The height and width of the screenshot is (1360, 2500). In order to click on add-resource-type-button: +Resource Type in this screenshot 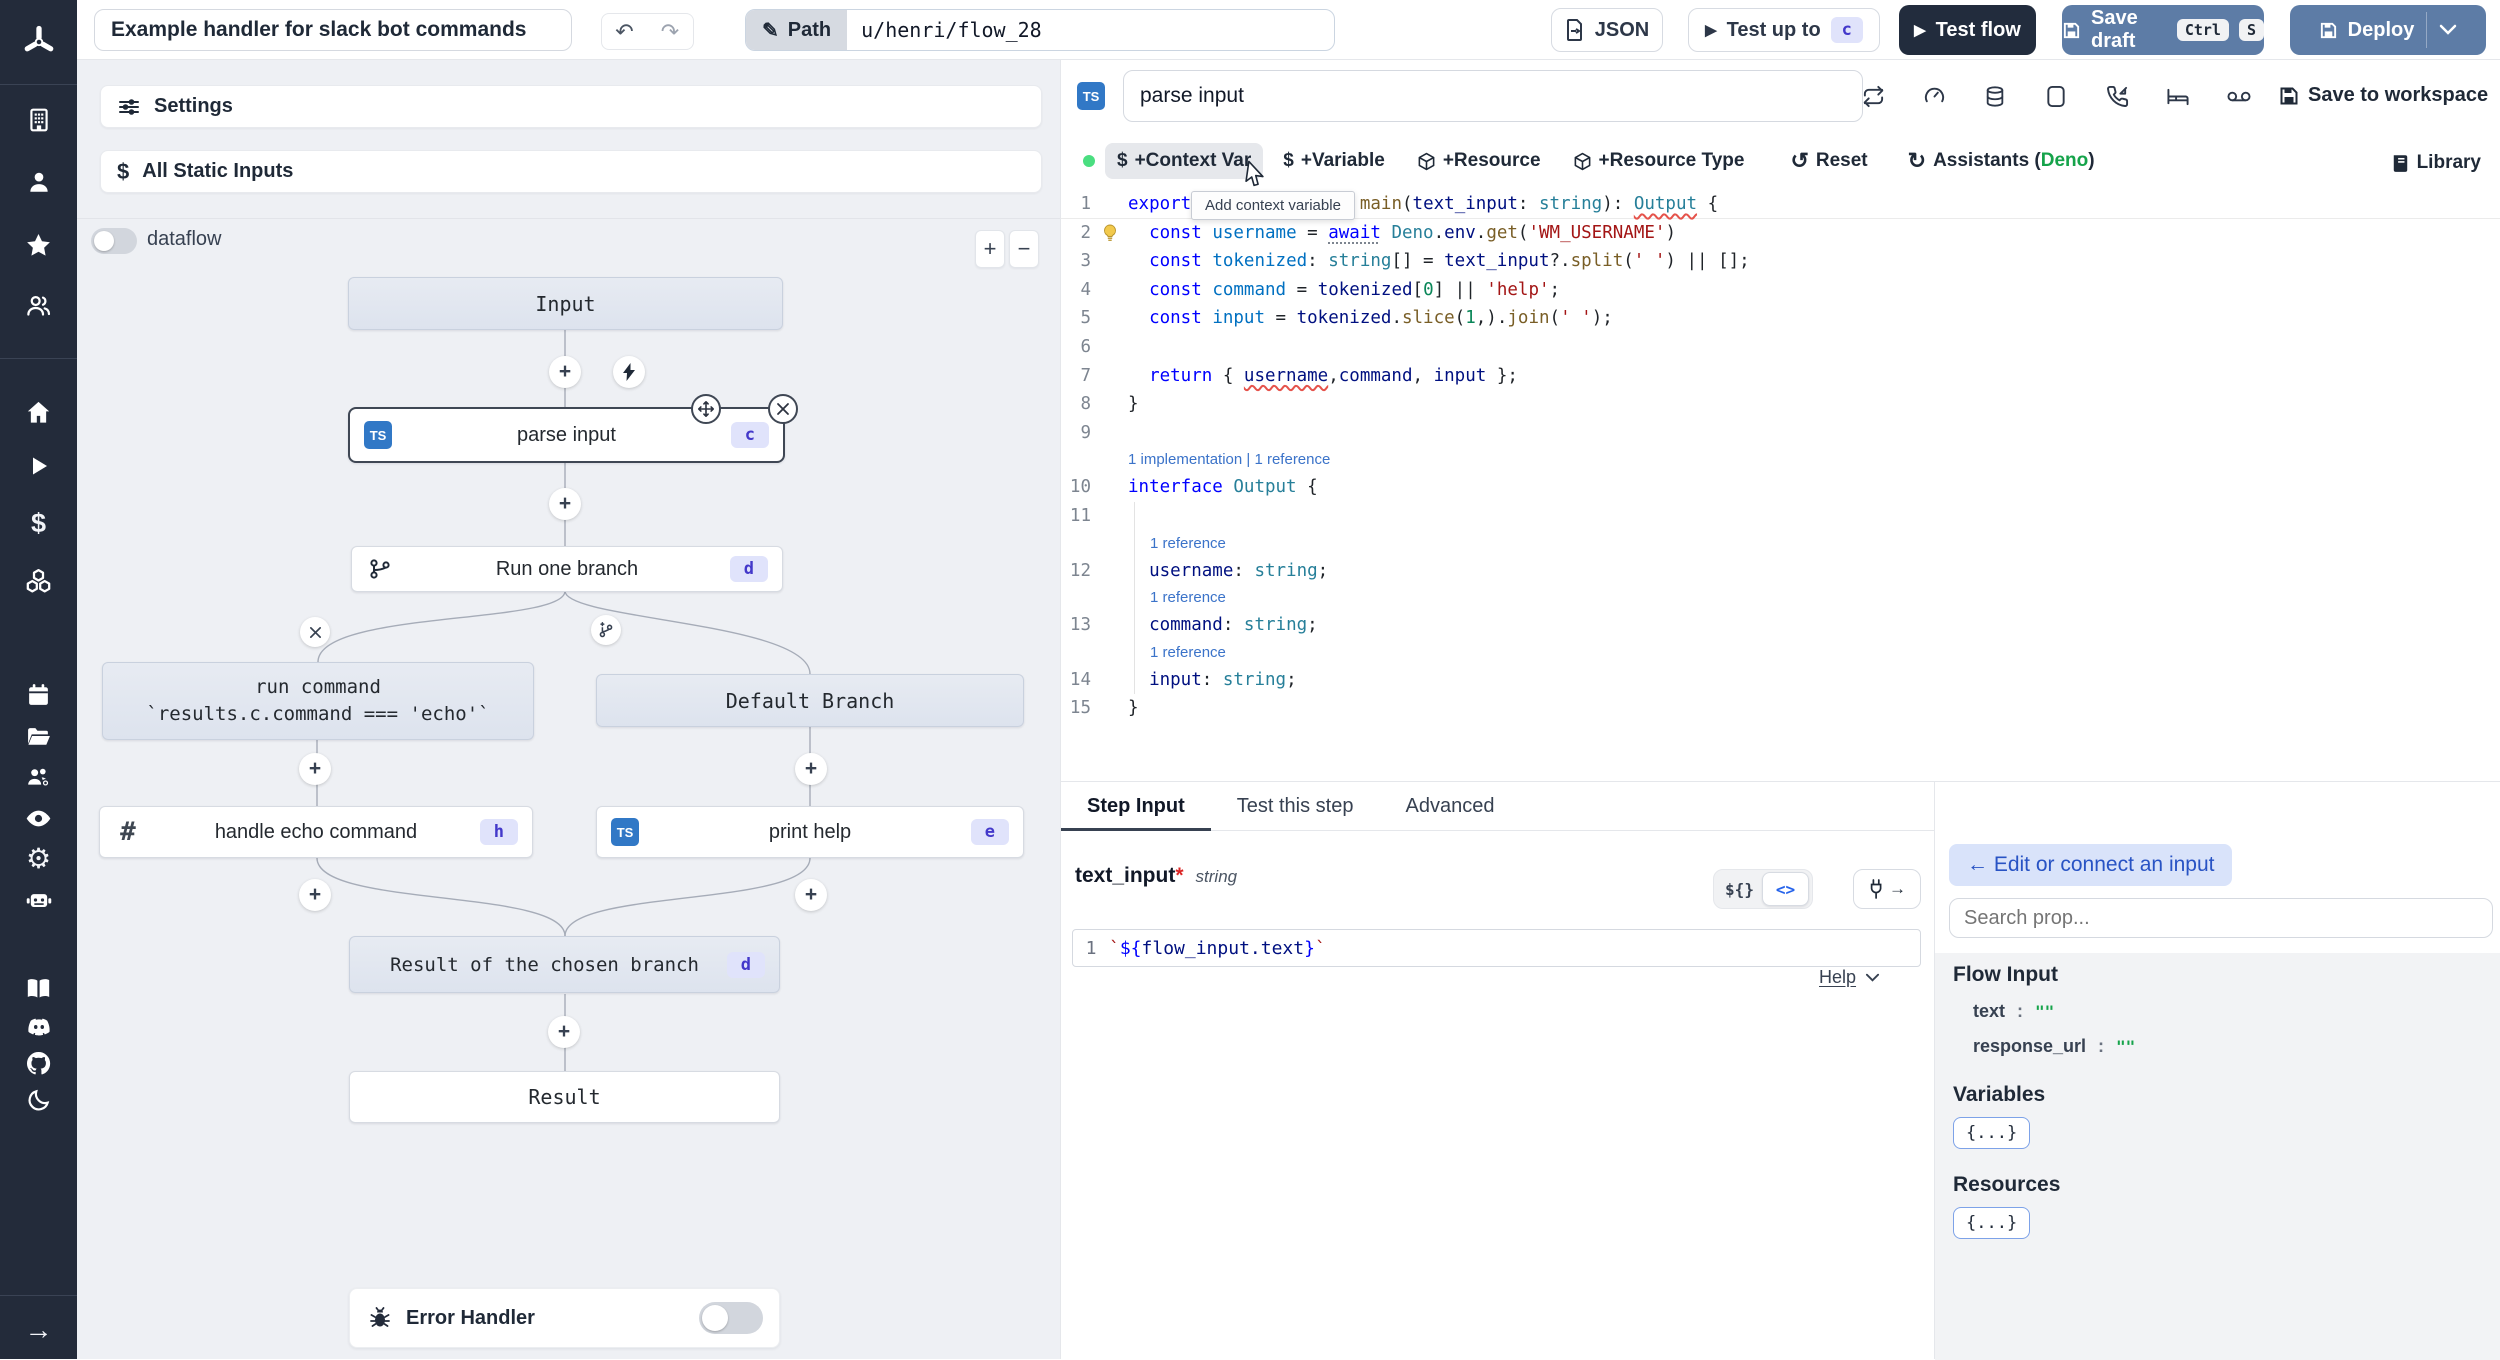, I will do `click(1659, 161)`.